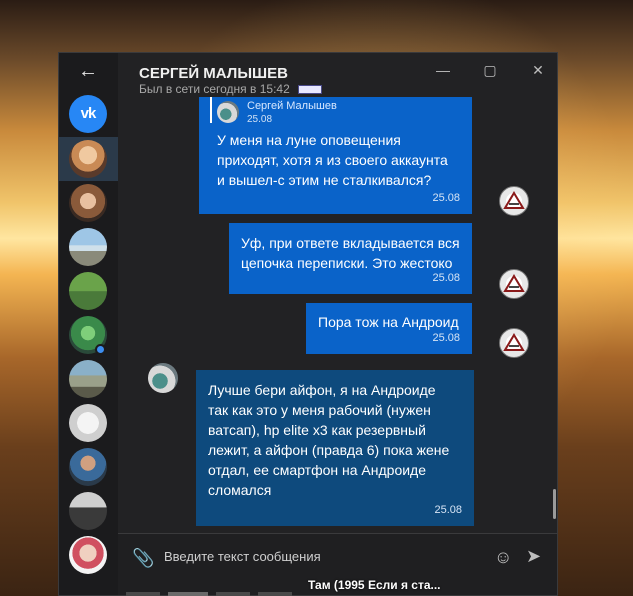  Describe the element at coordinates (317, 430) in the screenshot. I see `message-text-line: ватсап), hp elite x3 как резервный` at that location.